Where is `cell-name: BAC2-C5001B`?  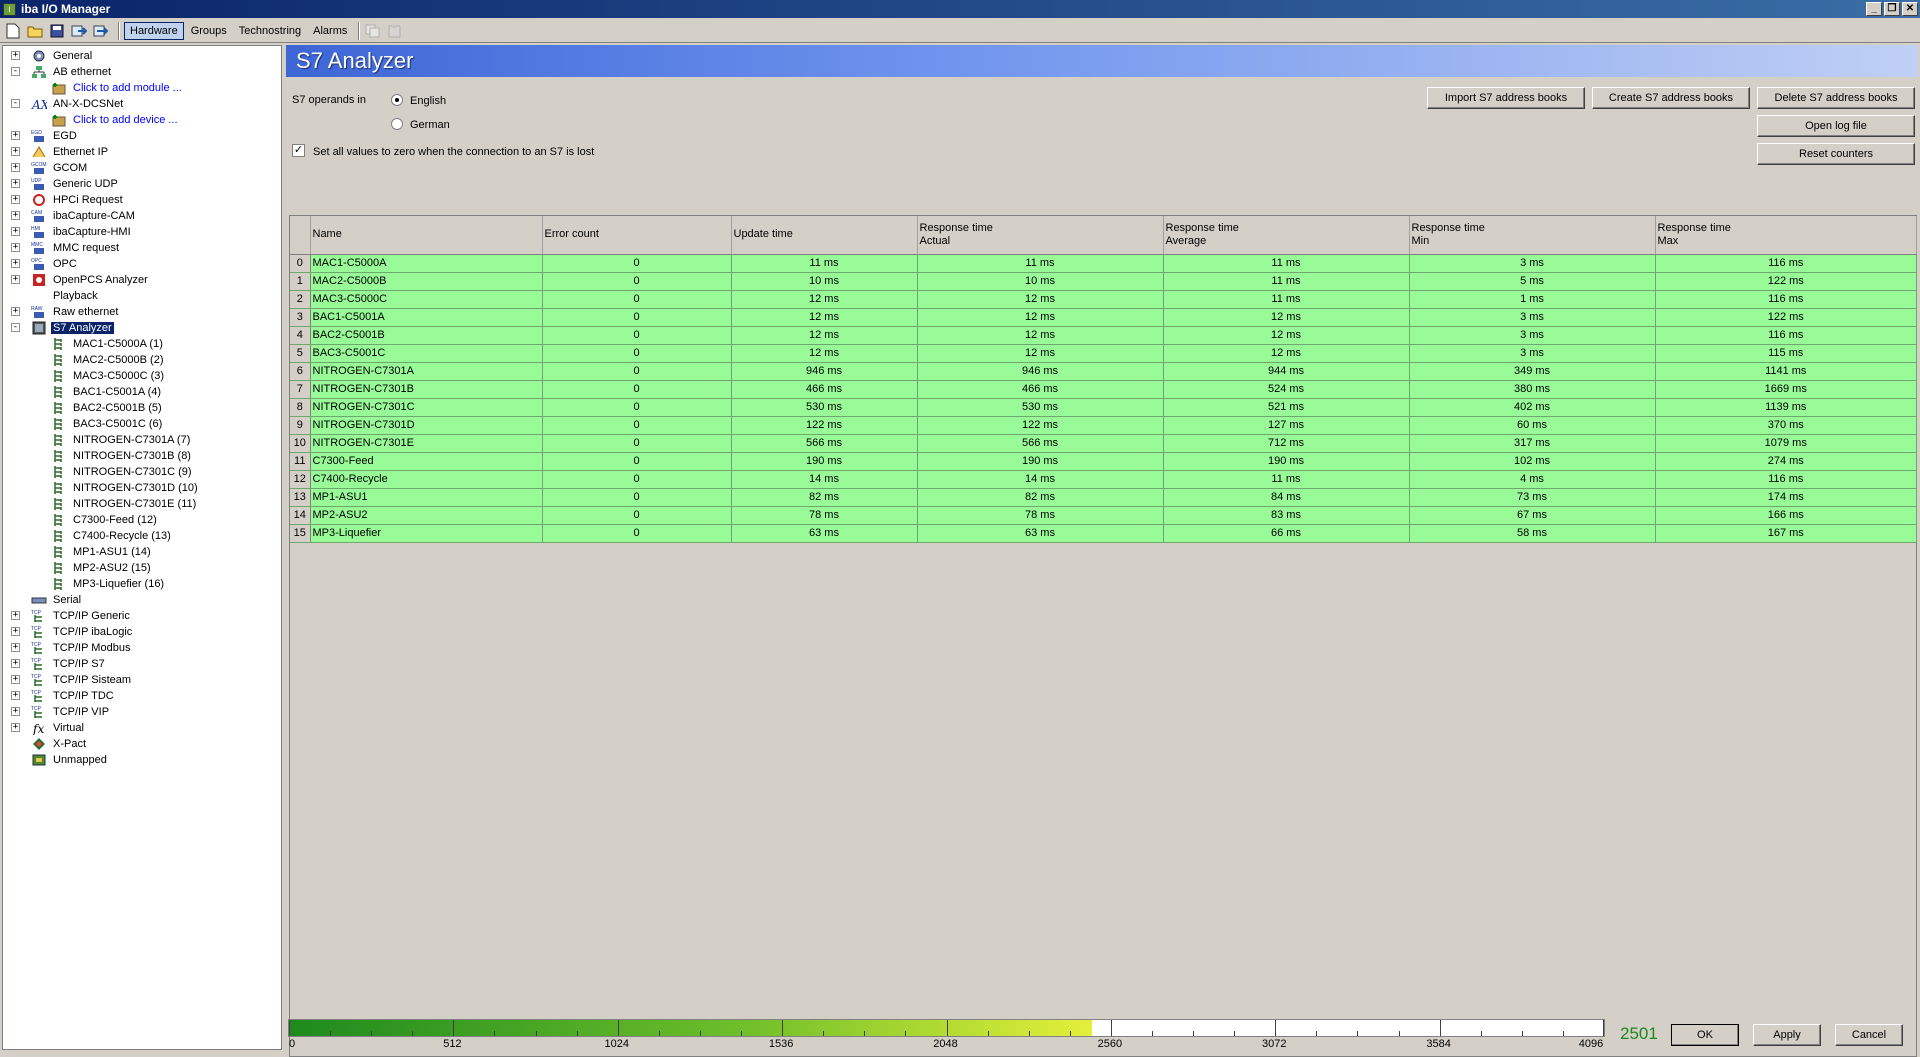
cell-name: BAC2-C5001B is located at coordinates (426, 335).